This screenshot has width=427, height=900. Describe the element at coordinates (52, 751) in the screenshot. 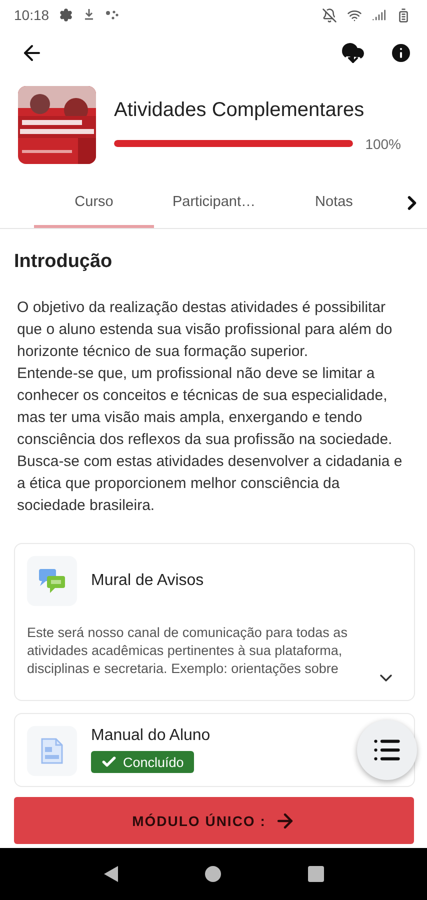

I see `document-icon` at that location.